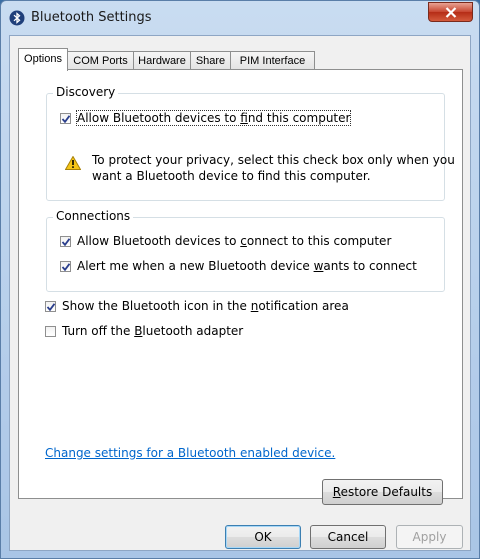 Image resolution: width=480 pixels, height=559 pixels. I want to click on window-title: Bluetooth Settings, so click(91, 17).